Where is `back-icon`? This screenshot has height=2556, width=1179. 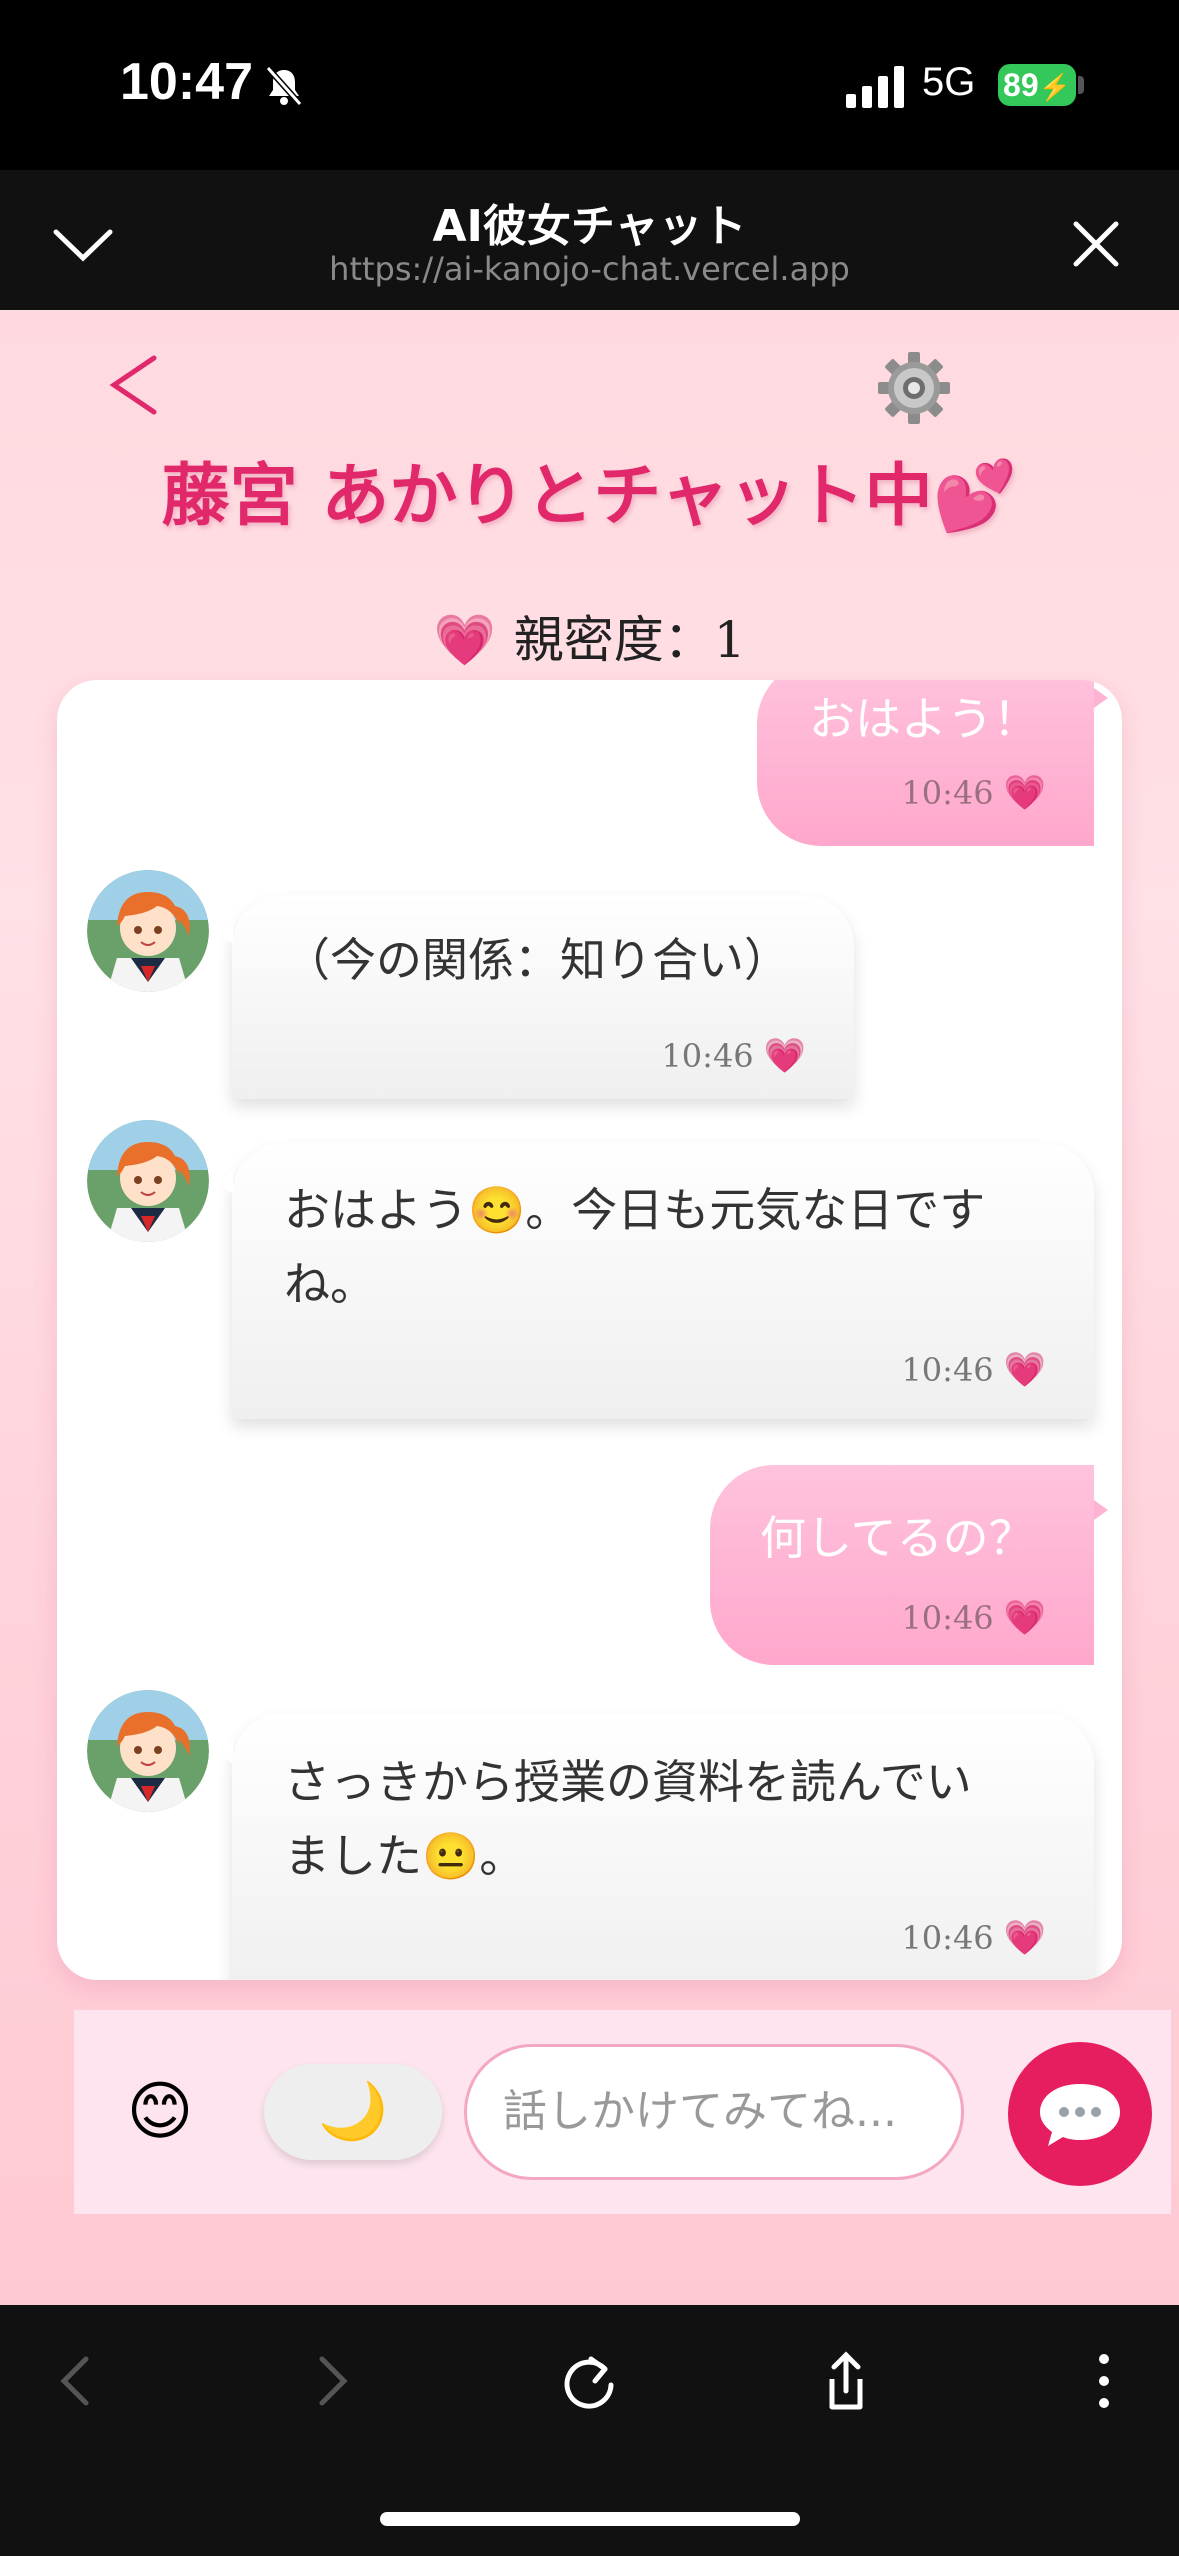 back-icon is located at coordinates (76, 2381).